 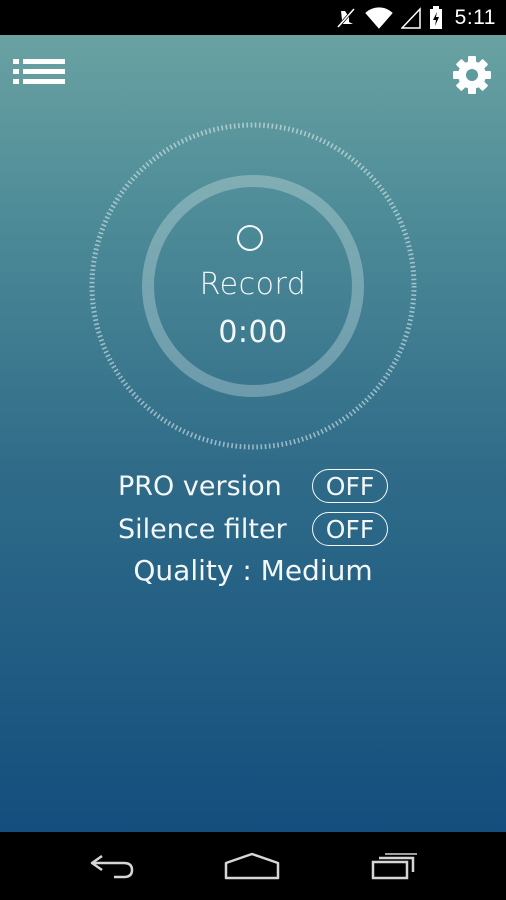 I want to click on pro-version-label: PRO version, so click(x=200, y=486).